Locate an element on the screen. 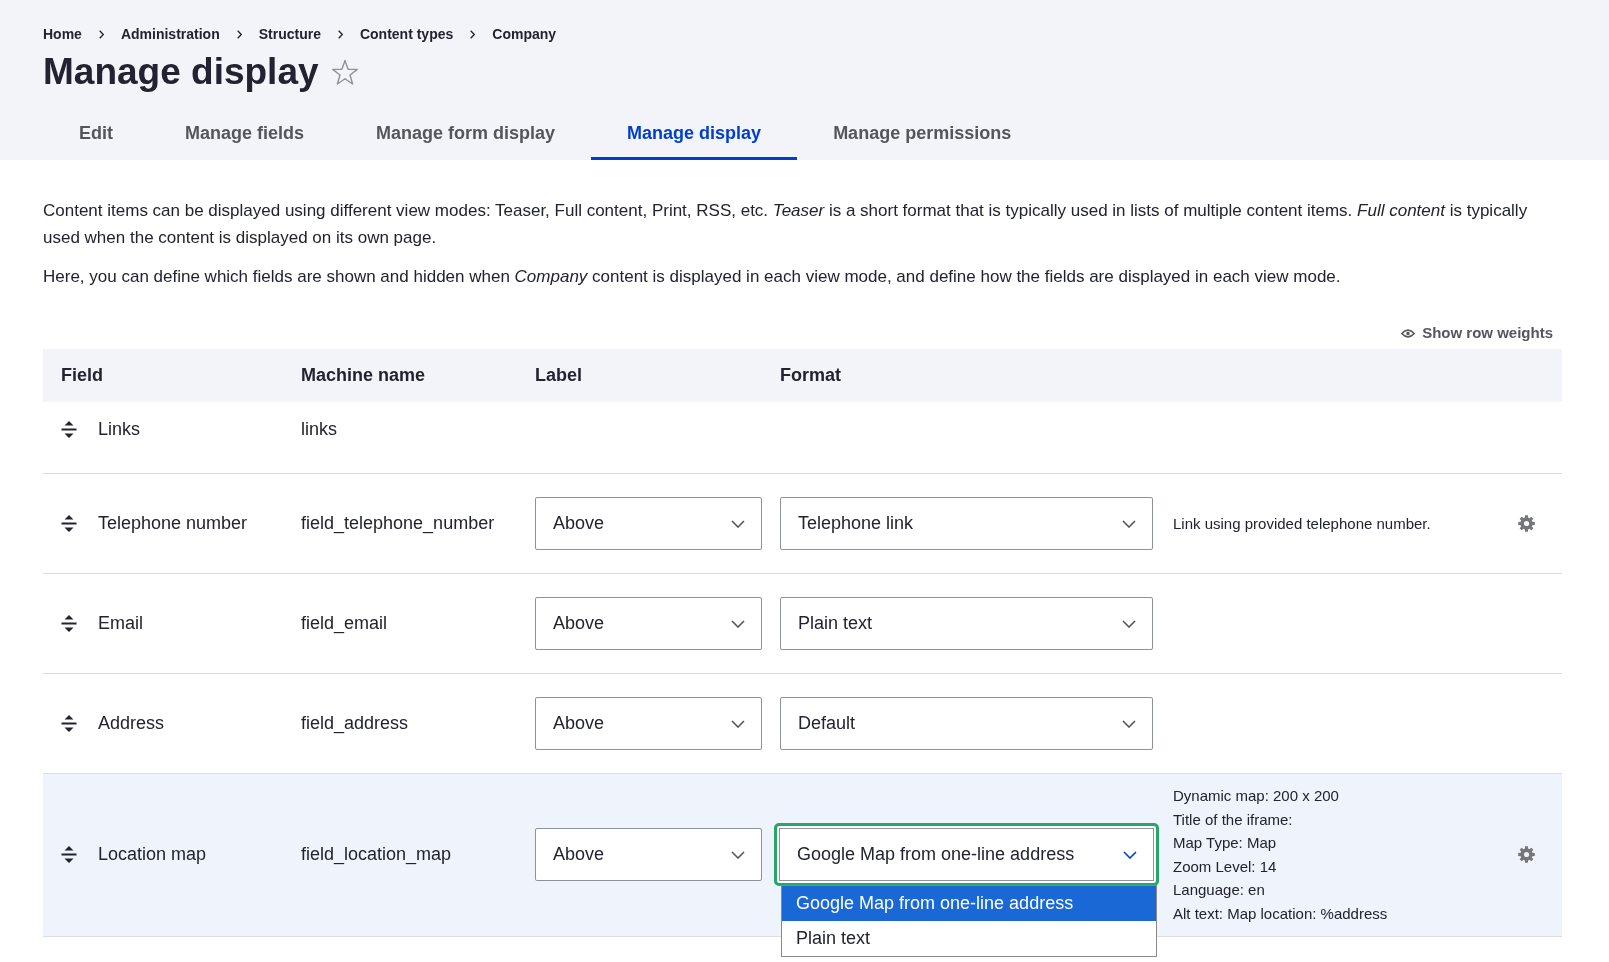 Image resolution: width=1609 pixels, height=962 pixels. dropdown-option: Plain text is located at coordinates (969, 938).